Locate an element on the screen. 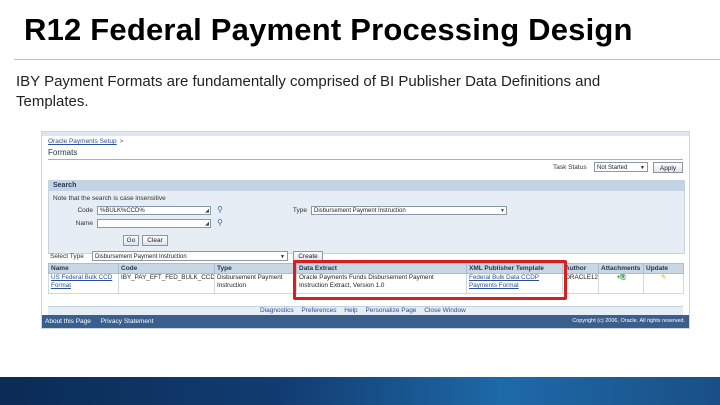 The image size is (720, 405). personalize-link: Personalize Page is located at coordinates (390, 310).